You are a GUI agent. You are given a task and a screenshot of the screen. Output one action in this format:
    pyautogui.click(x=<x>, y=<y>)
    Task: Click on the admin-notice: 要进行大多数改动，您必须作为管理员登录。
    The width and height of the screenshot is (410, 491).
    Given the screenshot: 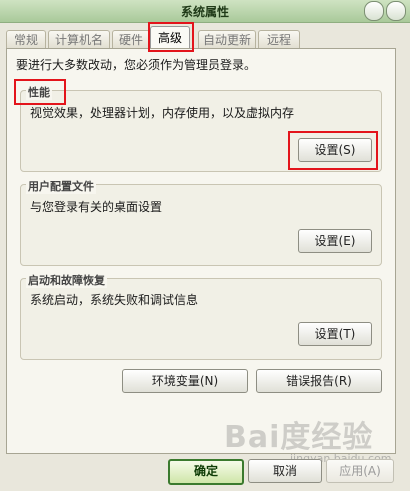 What is the action you would take?
    pyautogui.click(x=136, y=65)
    